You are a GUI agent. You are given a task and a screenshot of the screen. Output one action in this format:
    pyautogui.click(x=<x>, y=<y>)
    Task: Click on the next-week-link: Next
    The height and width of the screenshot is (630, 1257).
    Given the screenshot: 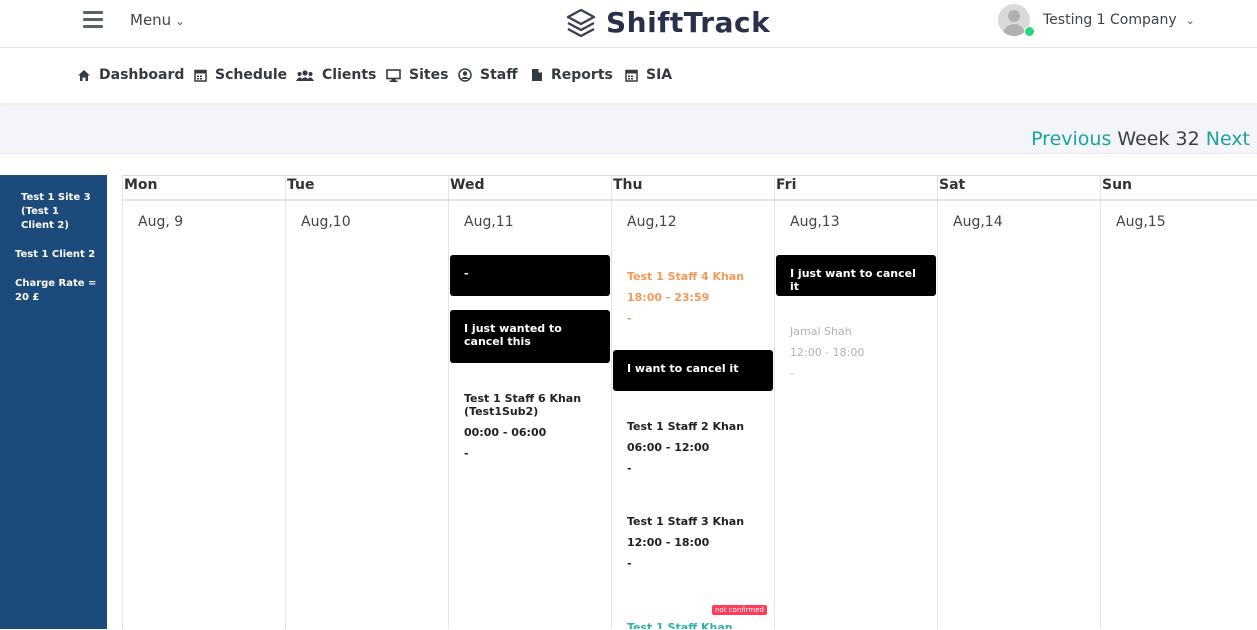 What is the action you would take?
    pyautogui.click(x=1228, y=139)
    